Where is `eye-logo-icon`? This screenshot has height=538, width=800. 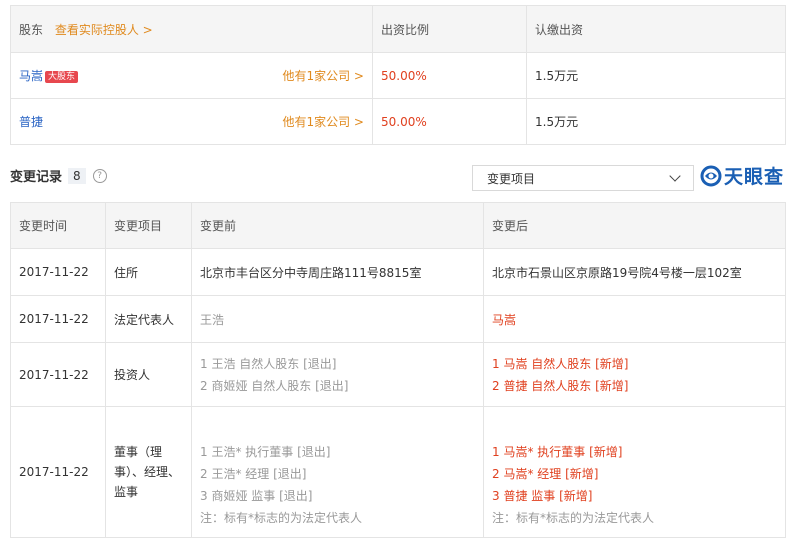 eye-logo-icon is located at coordinates (711, 175).